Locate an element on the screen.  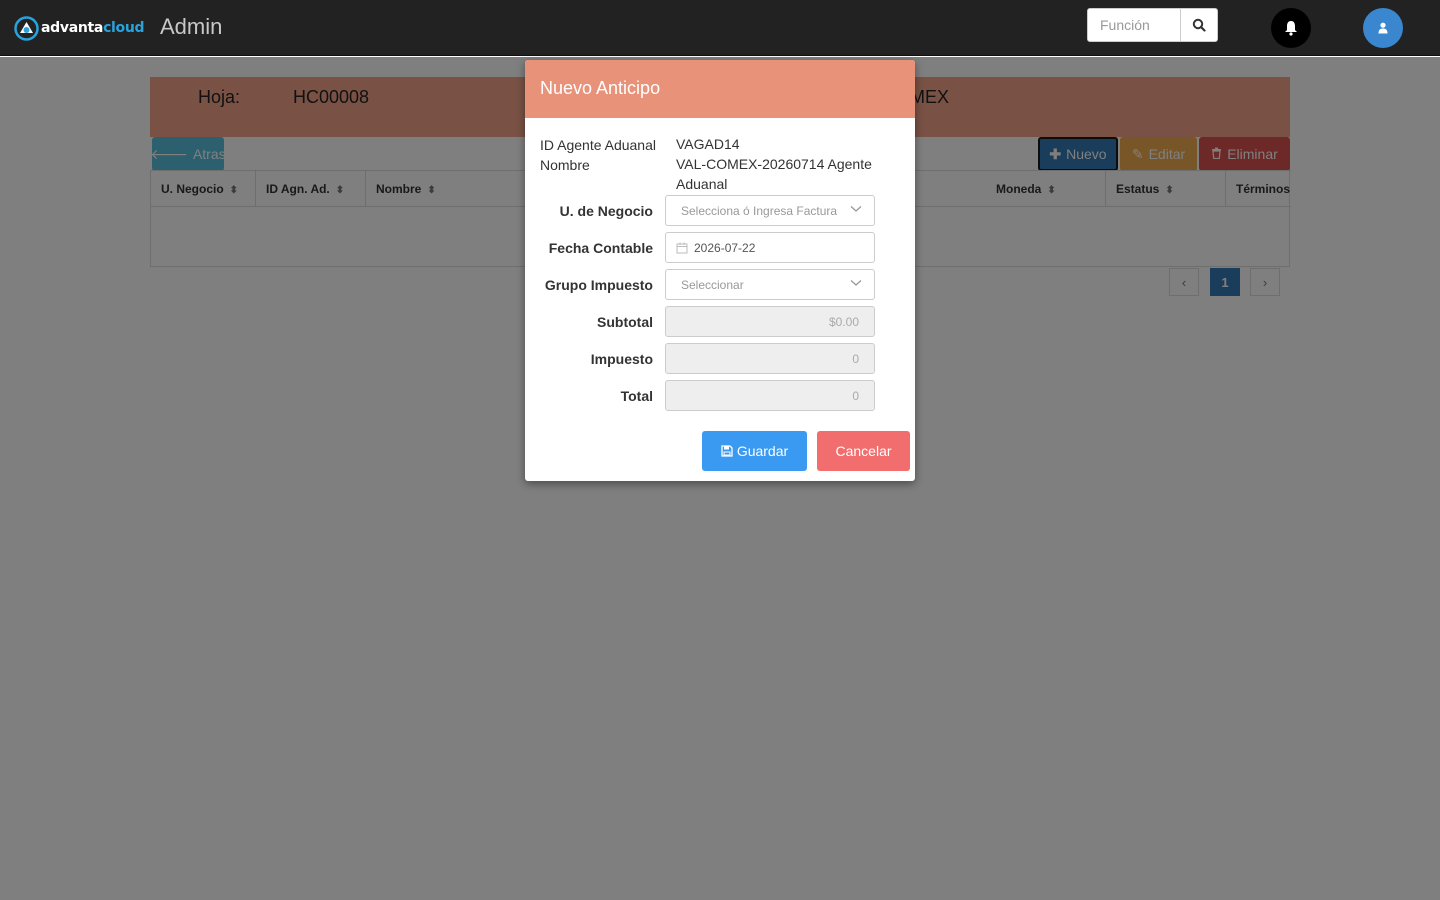
function-search is located at coordinates (1152, 25).